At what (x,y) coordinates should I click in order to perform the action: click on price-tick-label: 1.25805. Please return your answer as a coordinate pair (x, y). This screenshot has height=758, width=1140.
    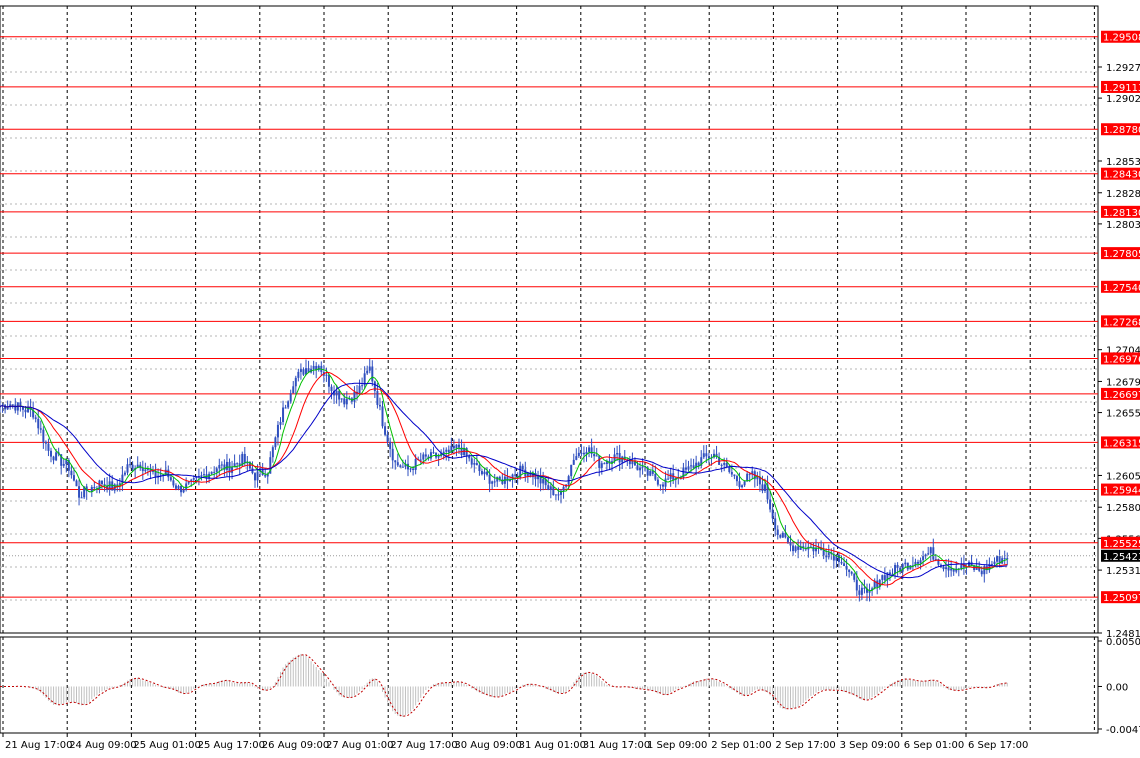
    Looking at the image, I should click on (1123, 508).